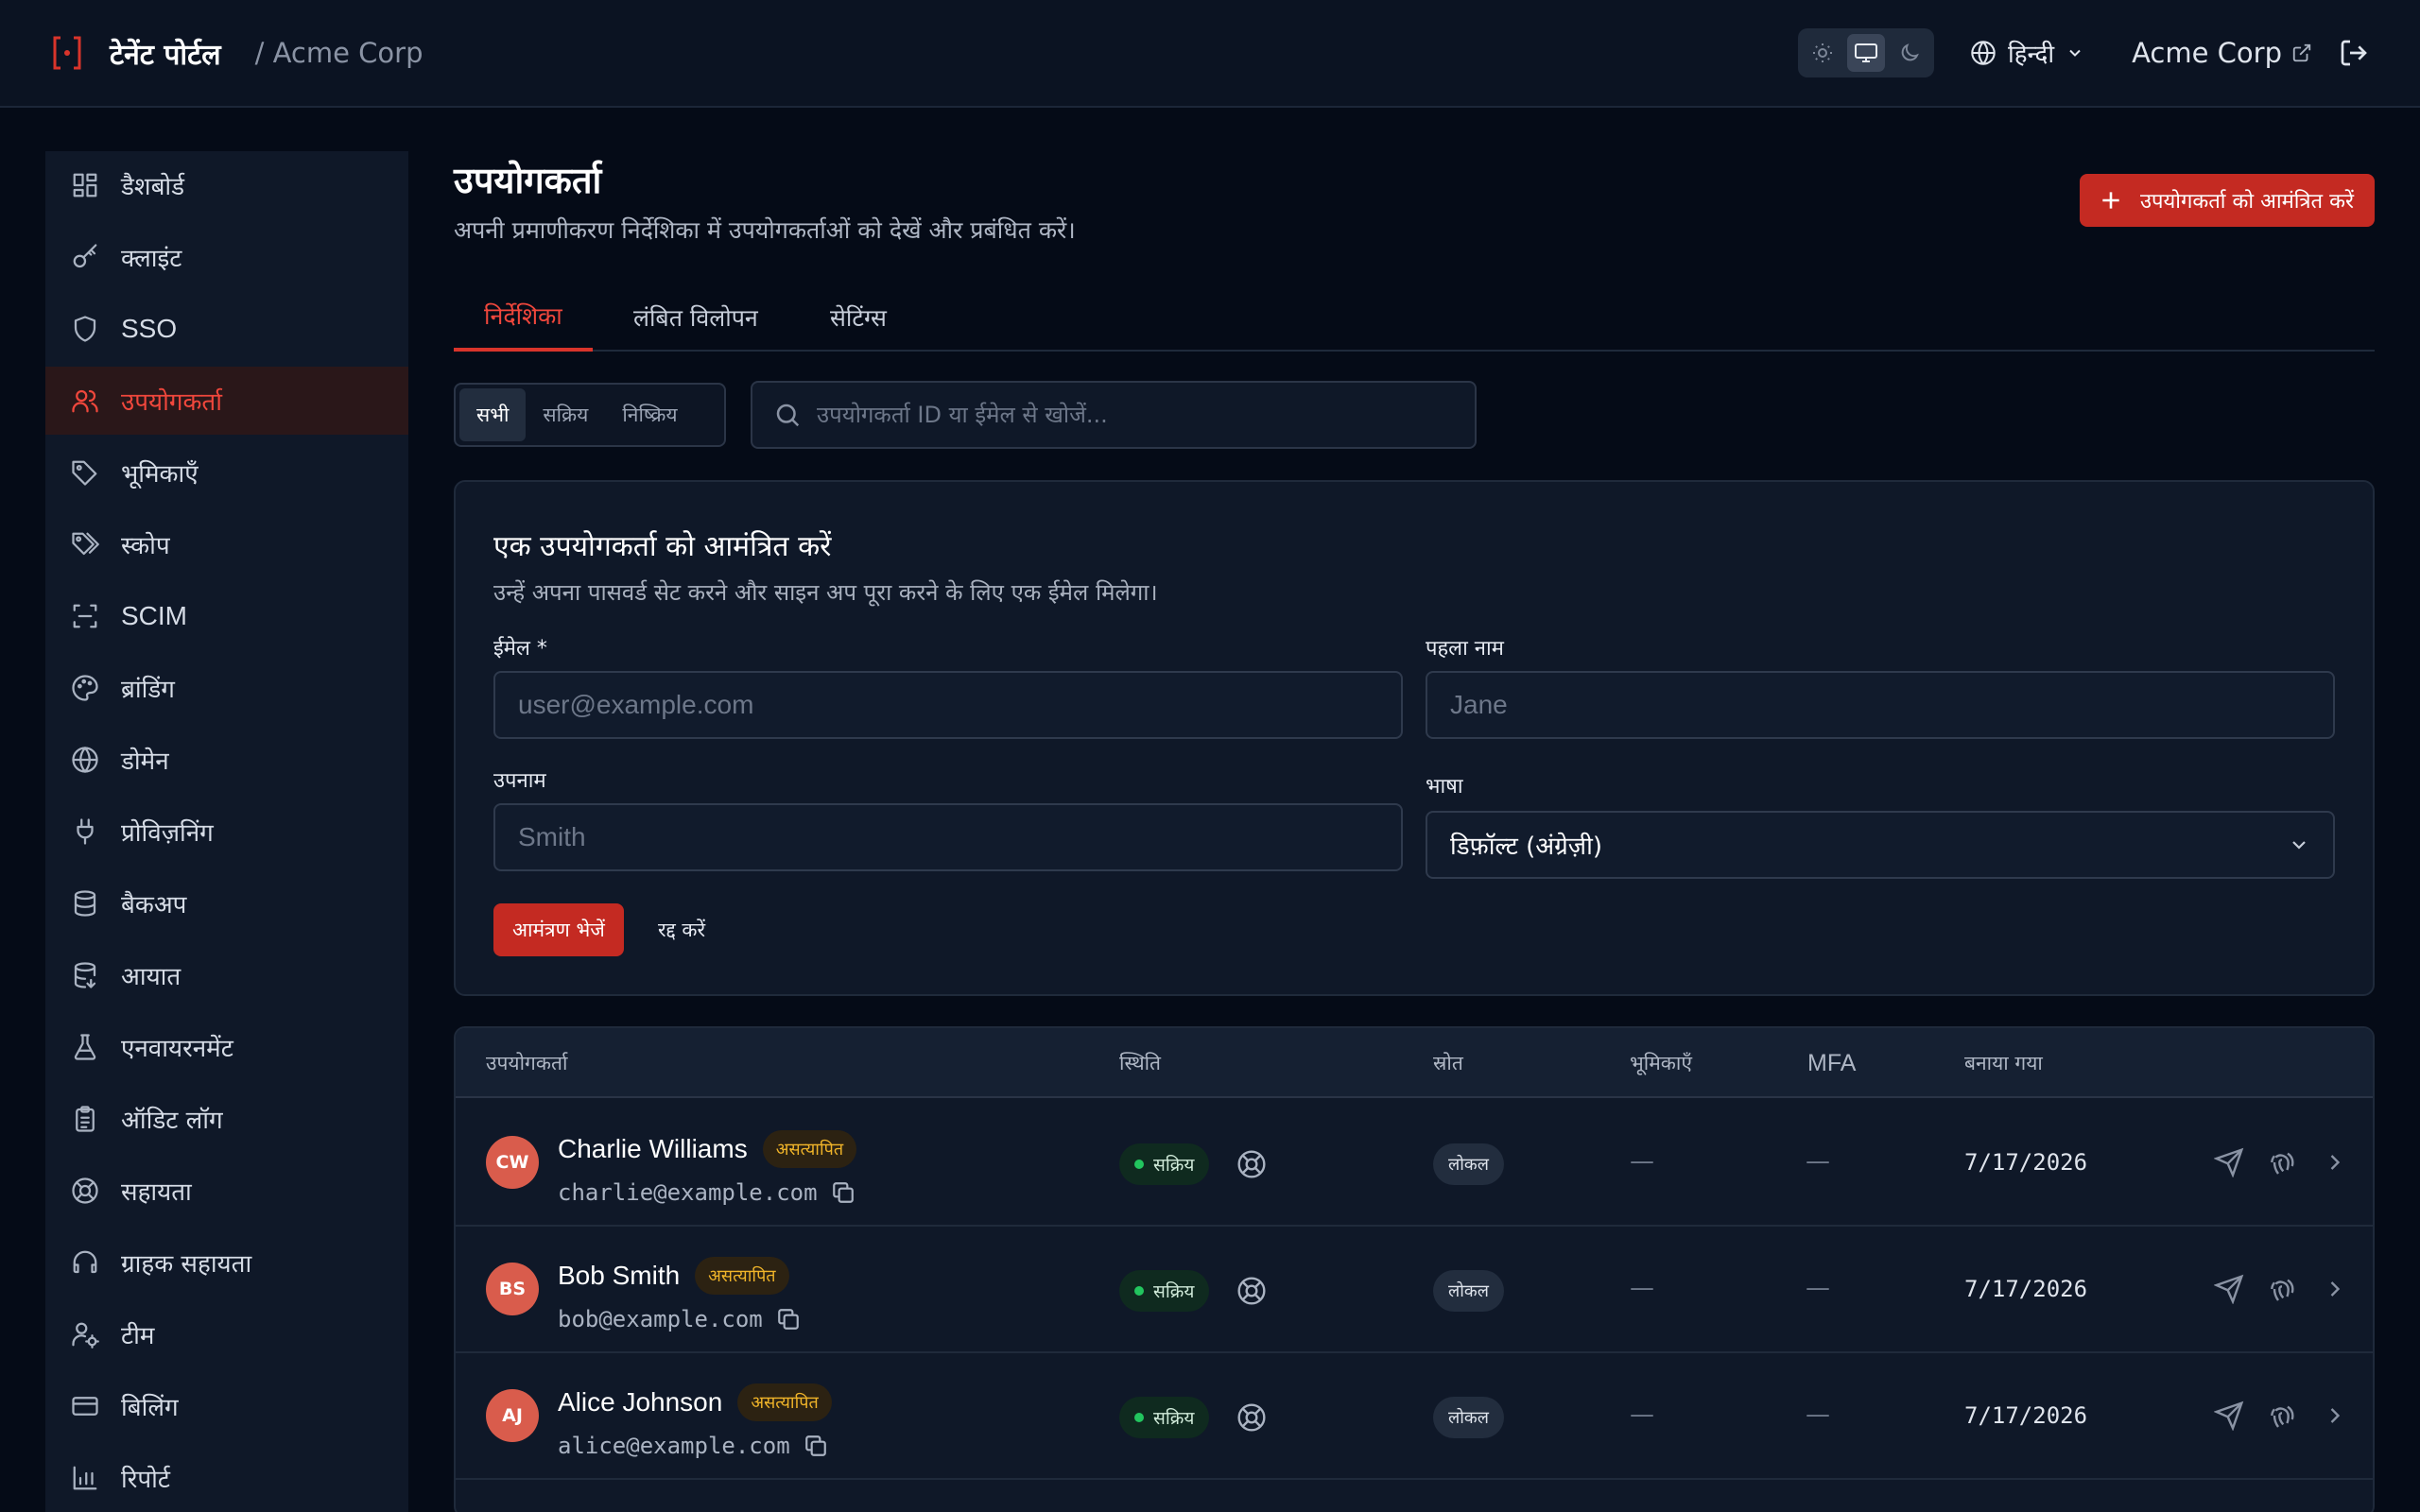  What do you see at coordinates (2301, 53) in the screenshot?
I see `external-link-icon` at bounding box center [2301, 53].